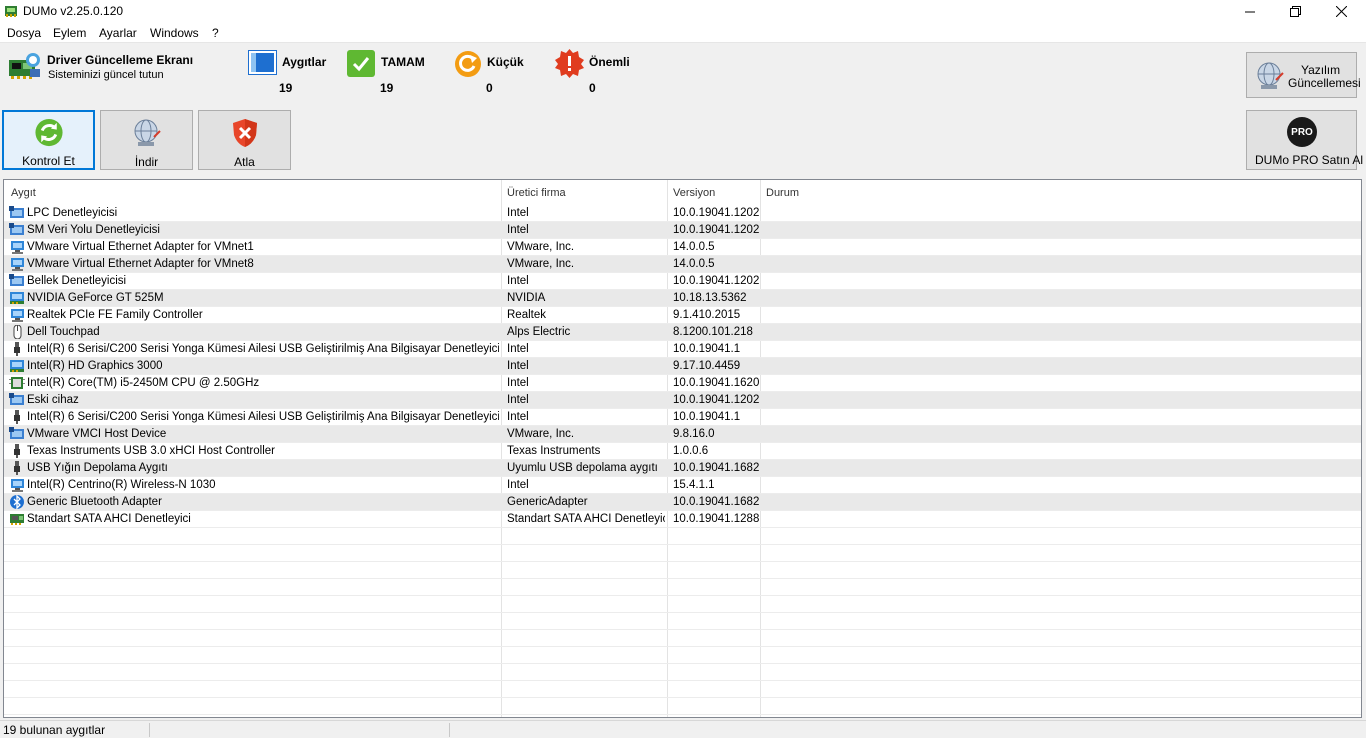  What do you see at coordinates (609, 62) in the screenshot?
I see `stat-label-important: Önemli` at bounding box center [609, 62].